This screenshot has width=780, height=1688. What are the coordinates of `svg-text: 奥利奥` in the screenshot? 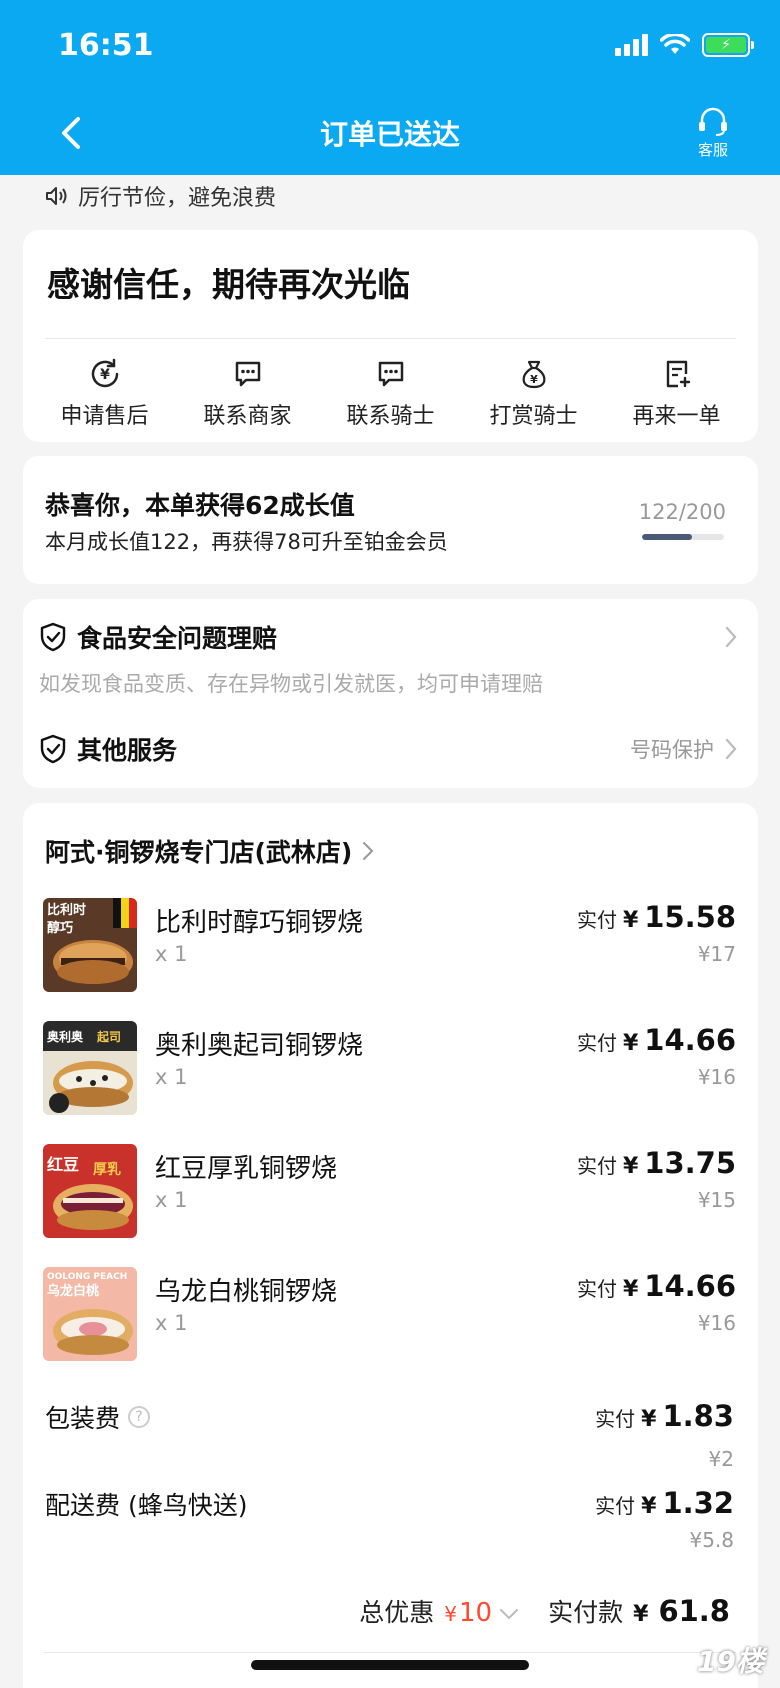 It's located at (65, 1036).